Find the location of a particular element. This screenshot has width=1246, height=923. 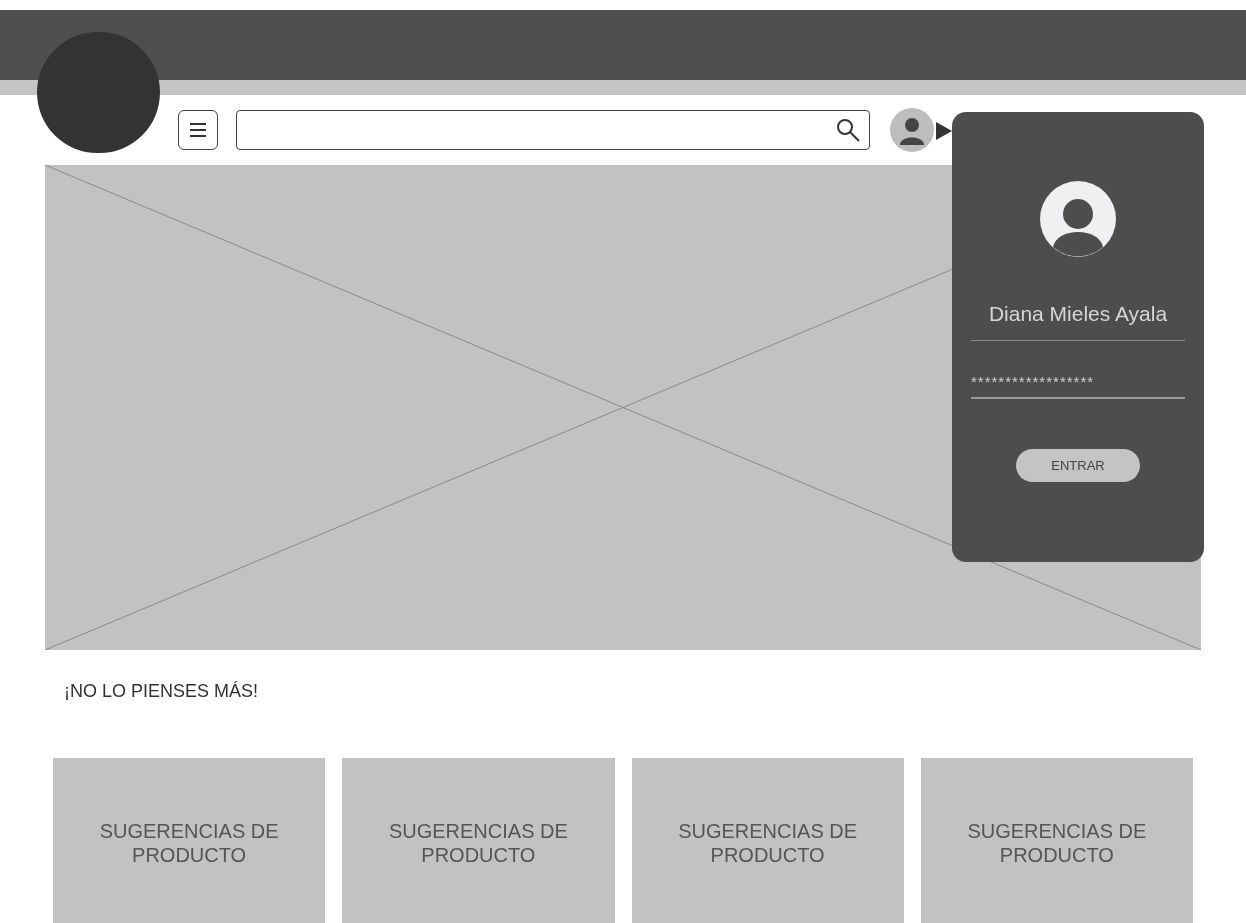

menu-icon is located at coordinates (198, 130).